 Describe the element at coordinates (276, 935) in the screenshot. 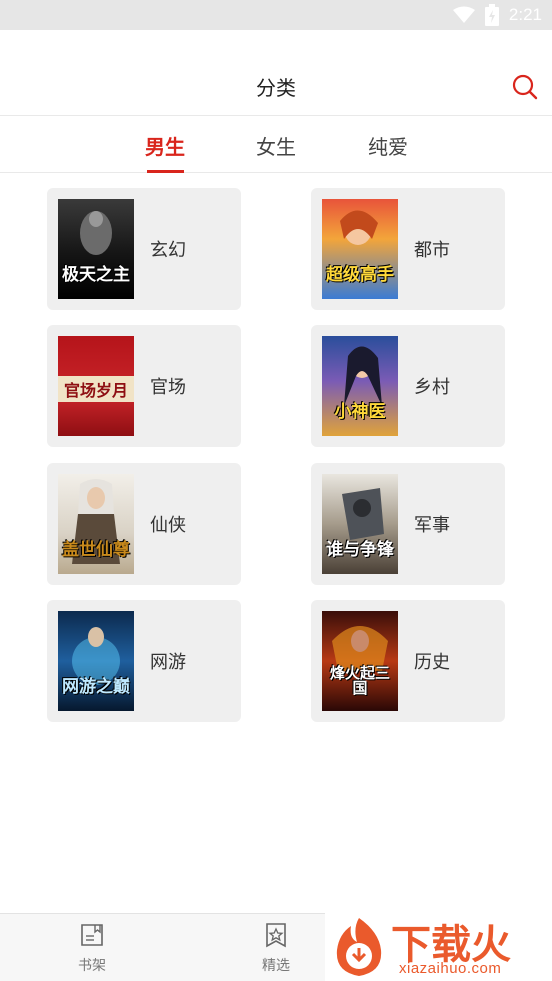

I see `star-bookmark-icon` at that location.